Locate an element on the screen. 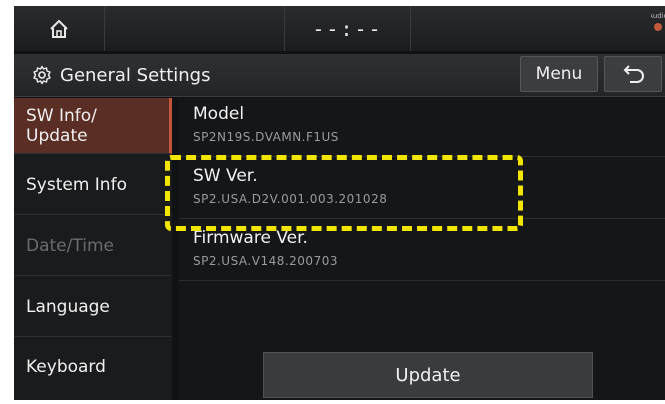 The width and height of the screenshot is (665, 404). audio-label: Audio is located at coordinates (658, 16).